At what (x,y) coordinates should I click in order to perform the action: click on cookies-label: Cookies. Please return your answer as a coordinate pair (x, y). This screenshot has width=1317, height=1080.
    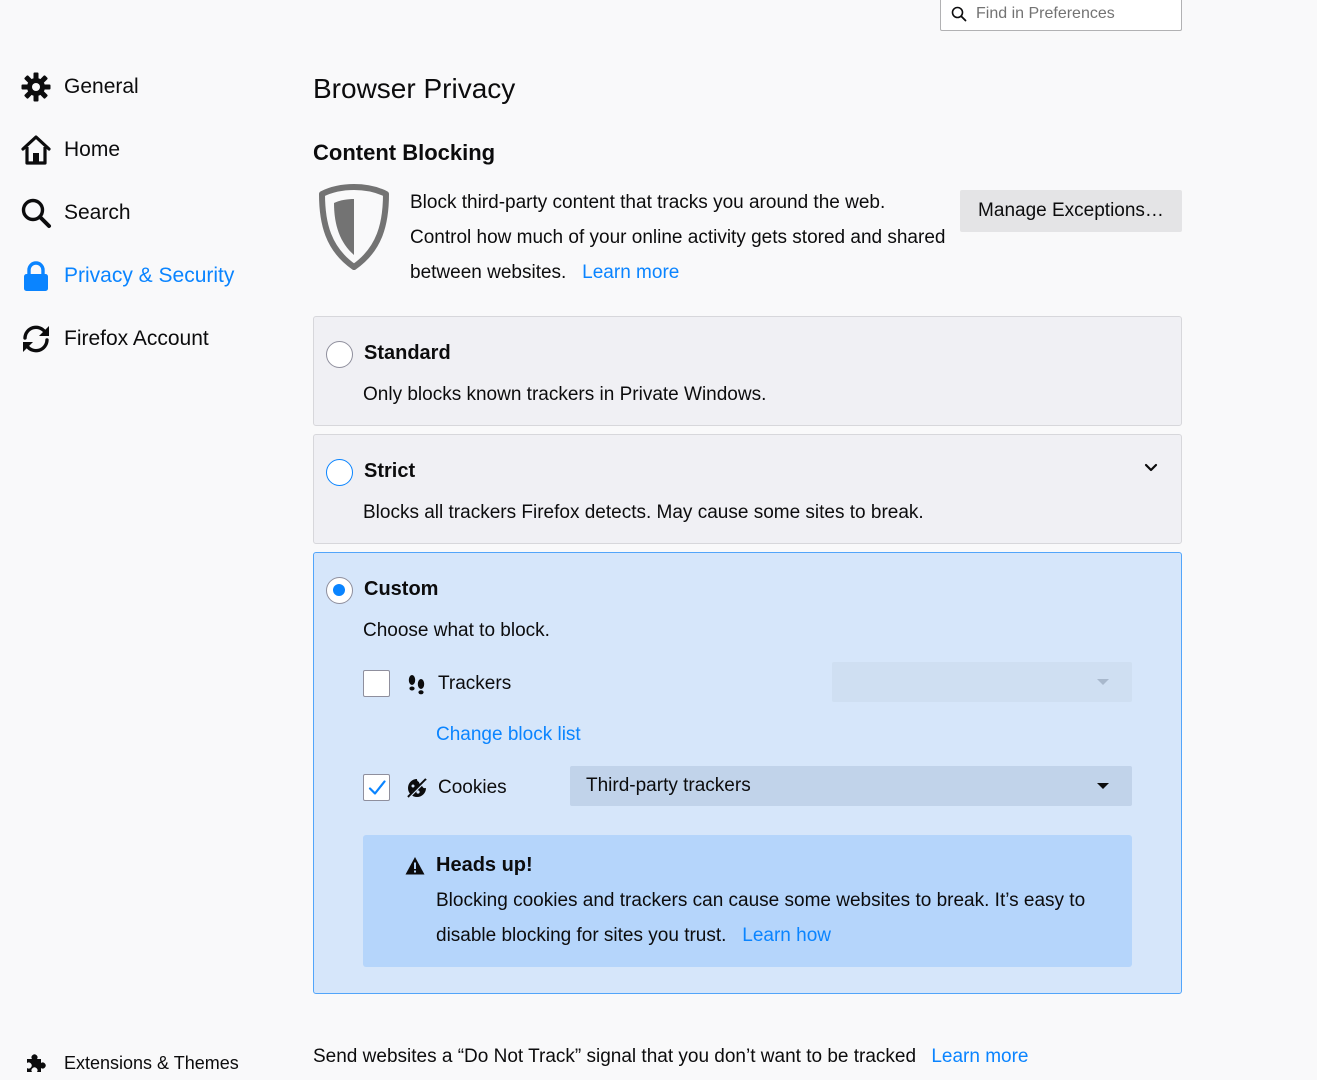
    Looking at the image, I should click on (472, 787).